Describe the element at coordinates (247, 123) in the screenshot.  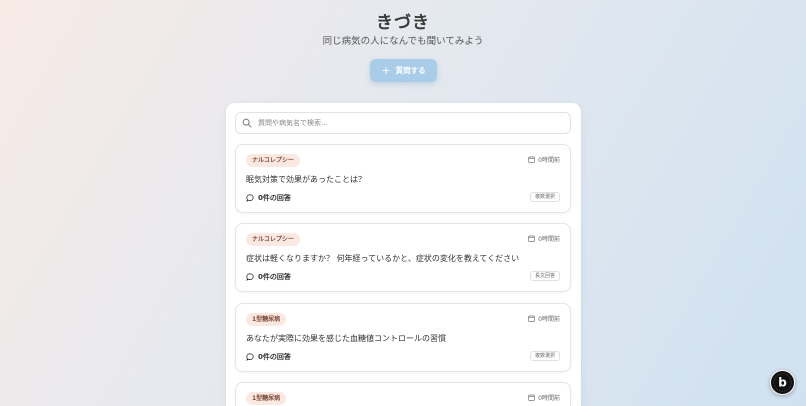
I see `search-icon` at that location.